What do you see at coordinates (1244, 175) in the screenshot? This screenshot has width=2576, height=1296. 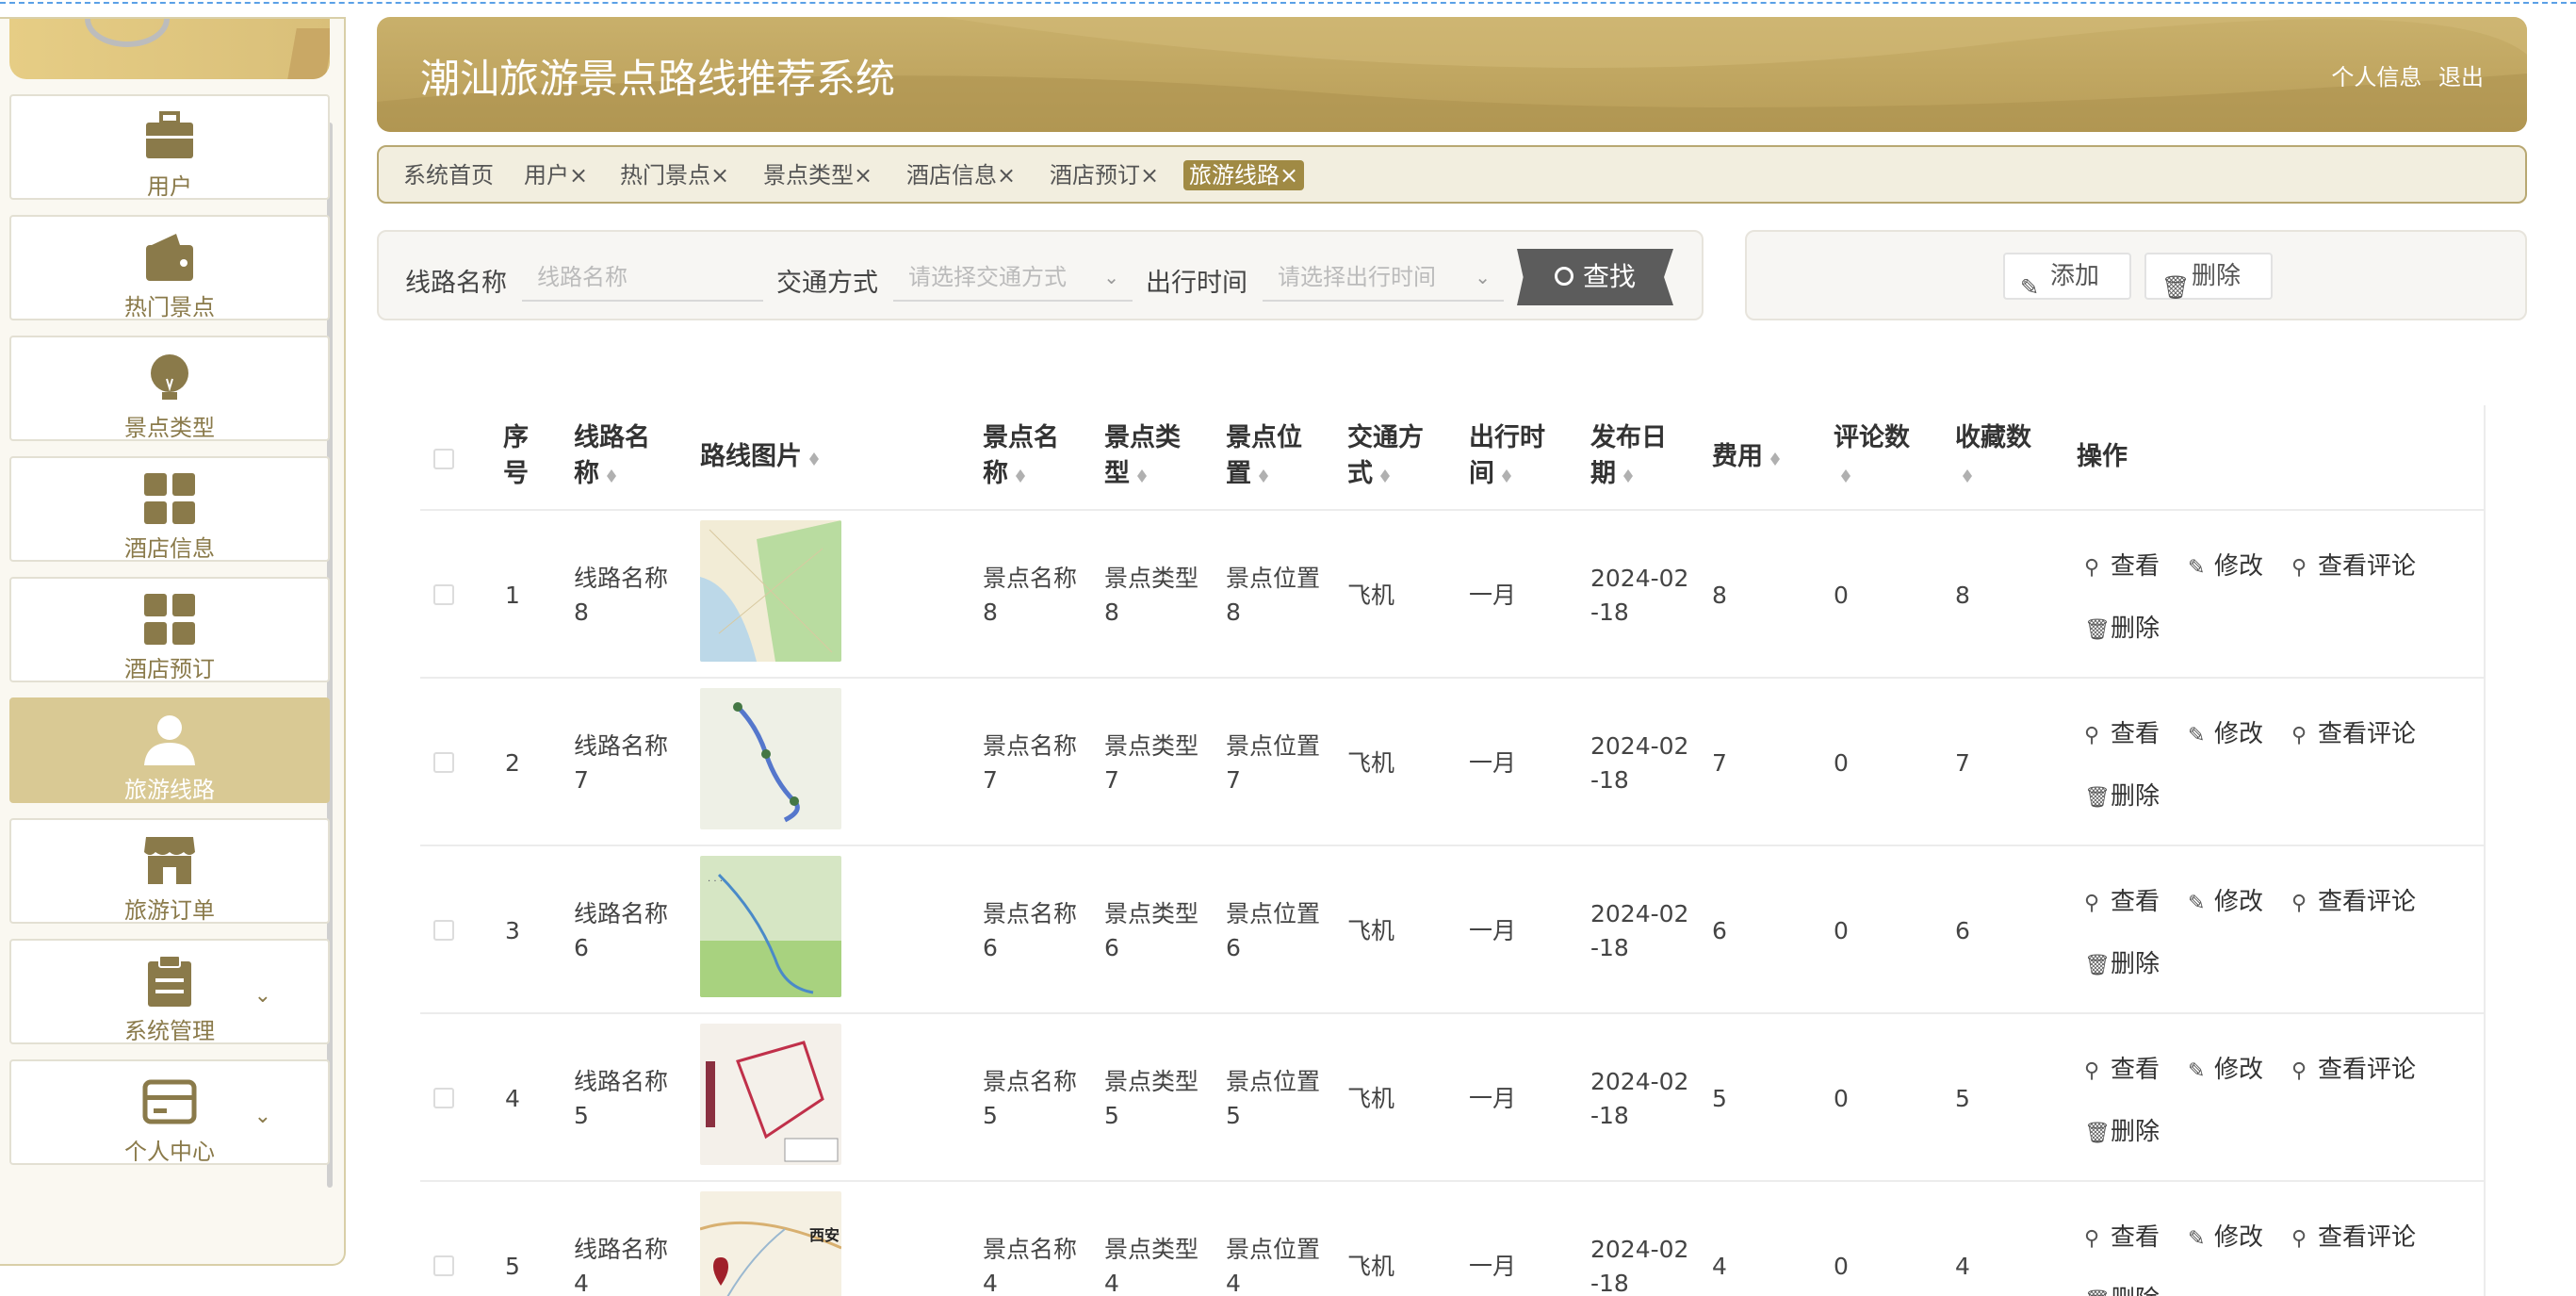 I see `tab-travel-routes: 旅游线路×` at bounding box center [1244, 175].